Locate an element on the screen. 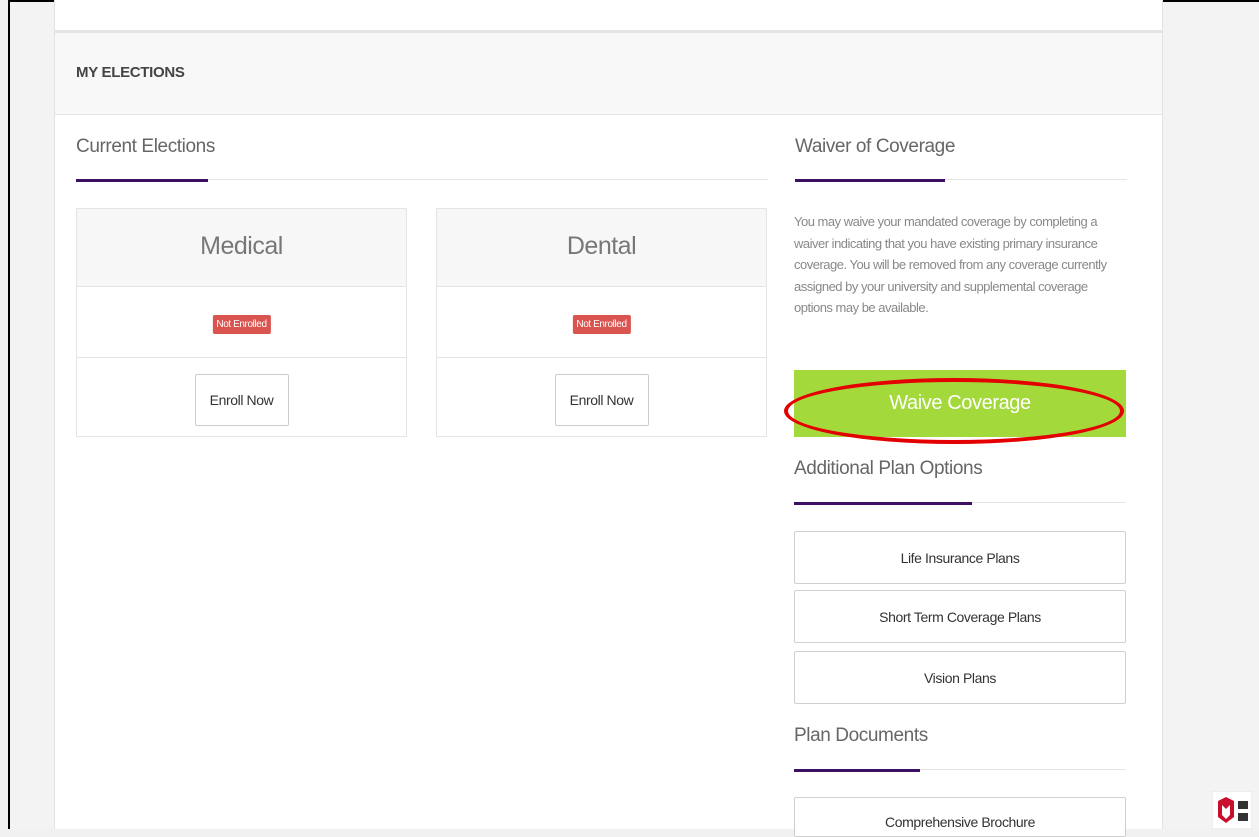  waiver-title: Waiver of Coverage is located at coordinates (875, 146).